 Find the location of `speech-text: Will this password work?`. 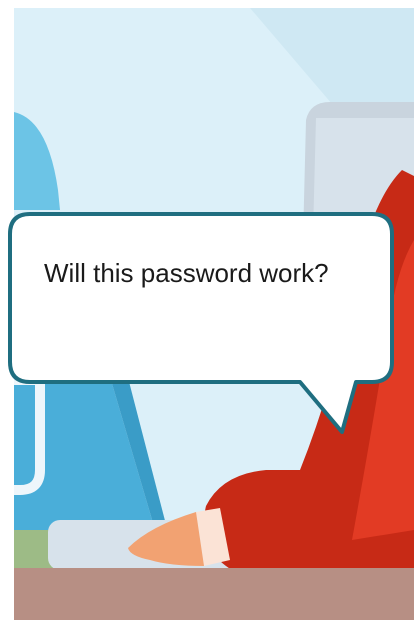

speech-text: Will this password work? is located at coordinates (186, 273).